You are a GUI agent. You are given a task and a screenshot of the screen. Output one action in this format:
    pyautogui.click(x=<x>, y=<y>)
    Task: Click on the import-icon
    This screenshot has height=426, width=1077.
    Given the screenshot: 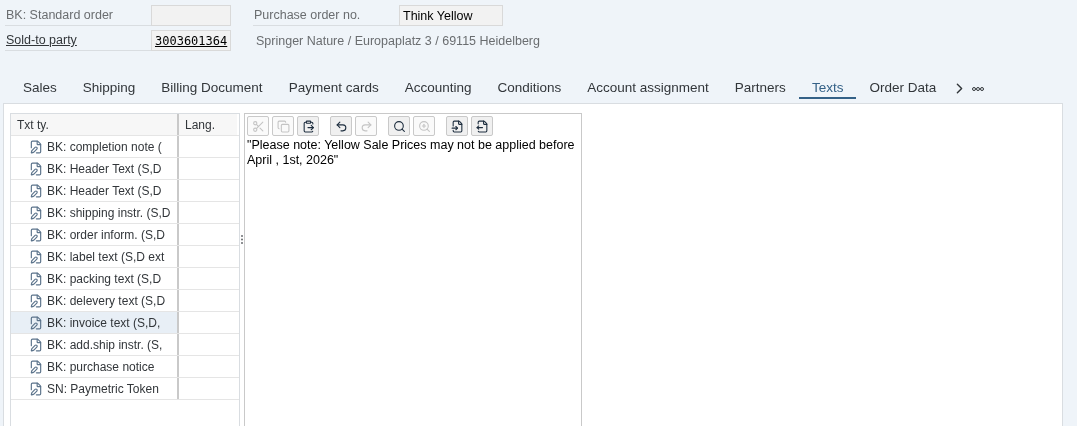 What is the action you would take?
    pyautogui.click(x=457, y=126)
    